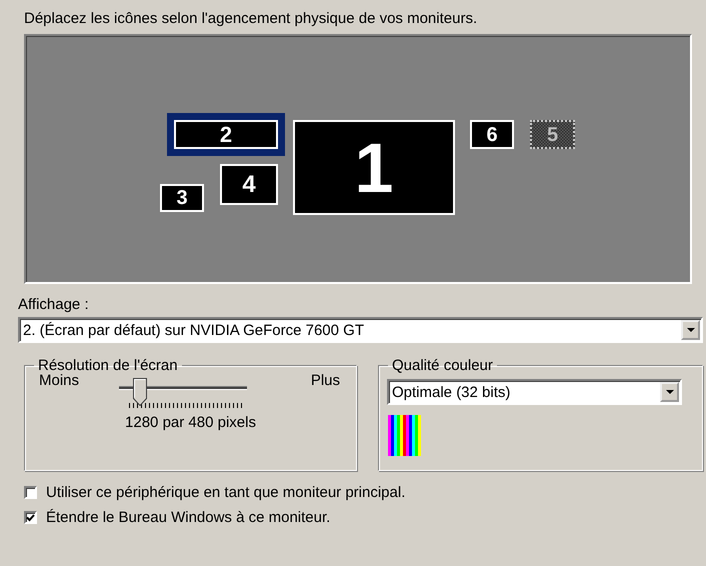 This screenshot has width=706, height=566. What do you see at coordinates (404, 435) in the screenshot?
I see `color-bars-icon` at bounding box center [404, 435].